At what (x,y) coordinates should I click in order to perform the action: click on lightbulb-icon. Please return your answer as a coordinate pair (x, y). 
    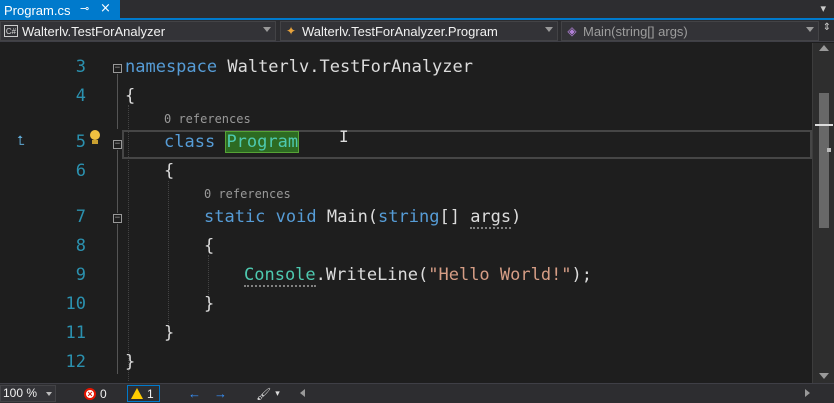
    Looking at the image, I should click on (95, 138).